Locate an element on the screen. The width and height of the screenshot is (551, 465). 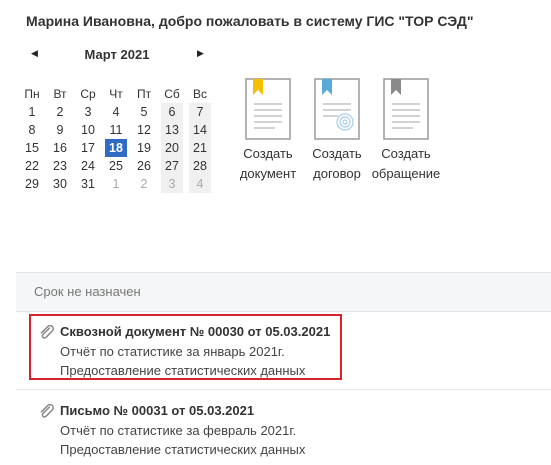
document-icon is located at coordinates (268, 109).